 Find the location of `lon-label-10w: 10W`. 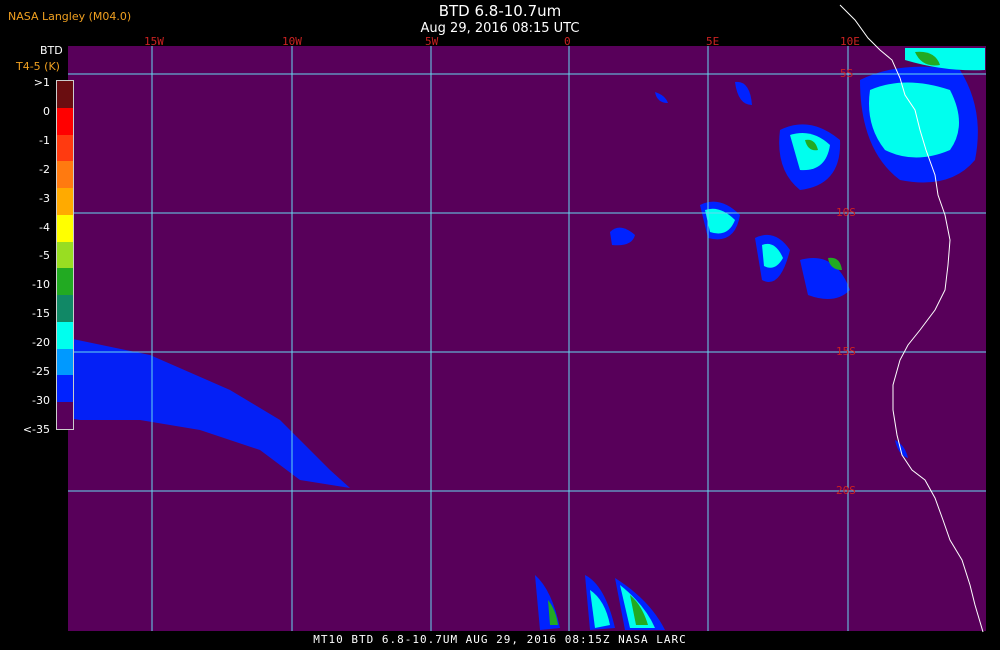

lon-label-10w: 10W is located at coordinates (292, 41).